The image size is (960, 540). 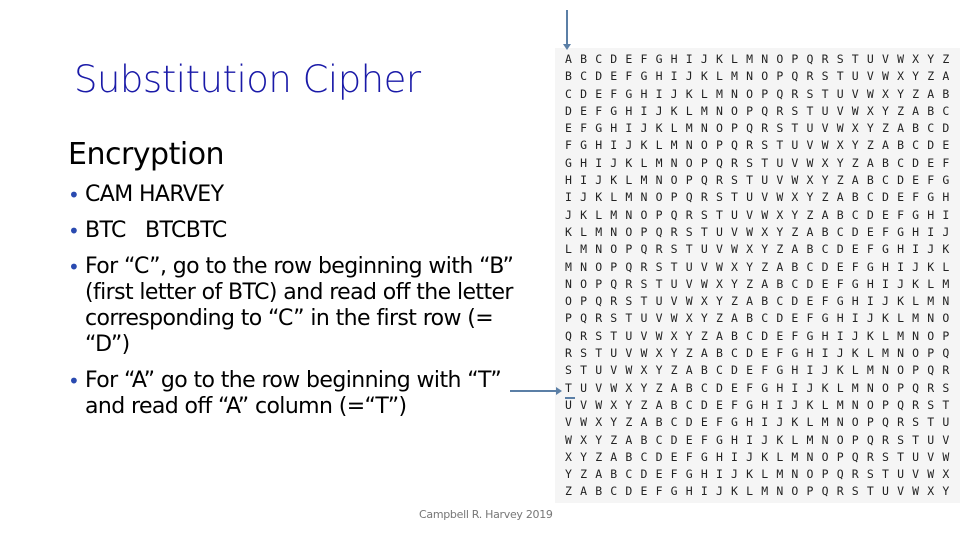 I want to click on table-row: STUVWXYZABCDEFGHIJKLMNOPQR, so click(x=761, y=370).